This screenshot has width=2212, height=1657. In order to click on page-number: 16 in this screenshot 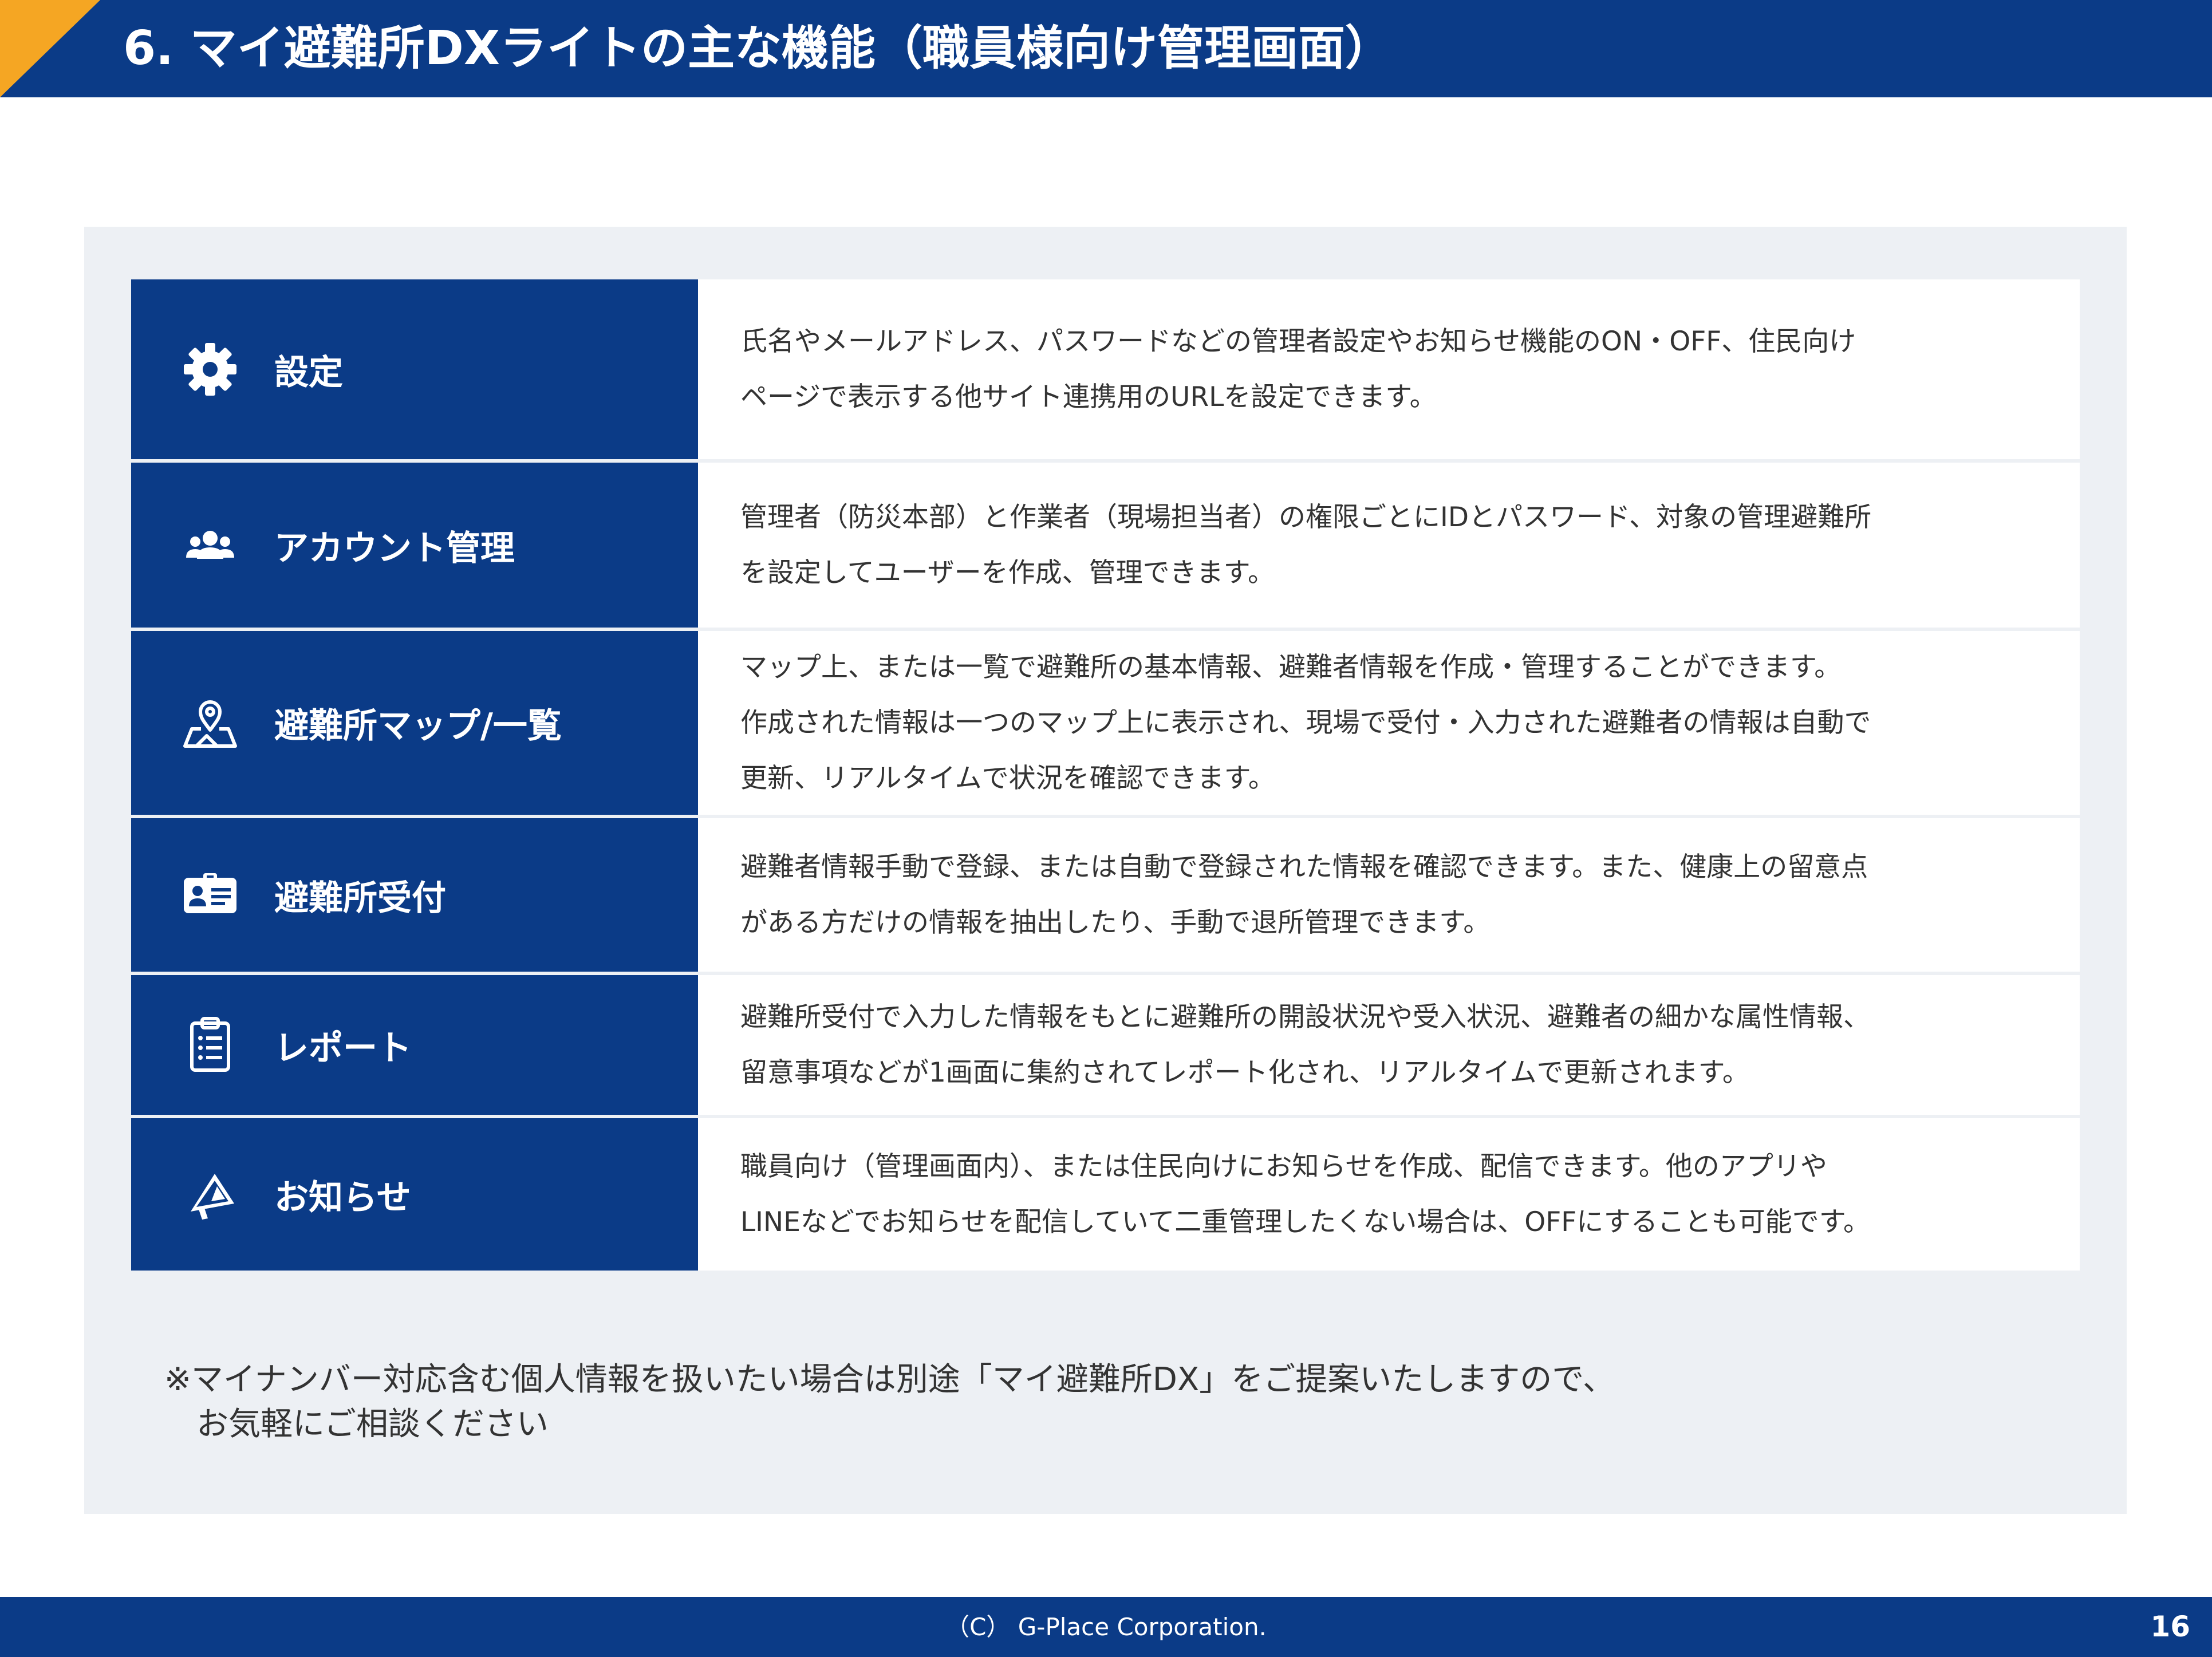, I will do `click(2170, 1626)`.